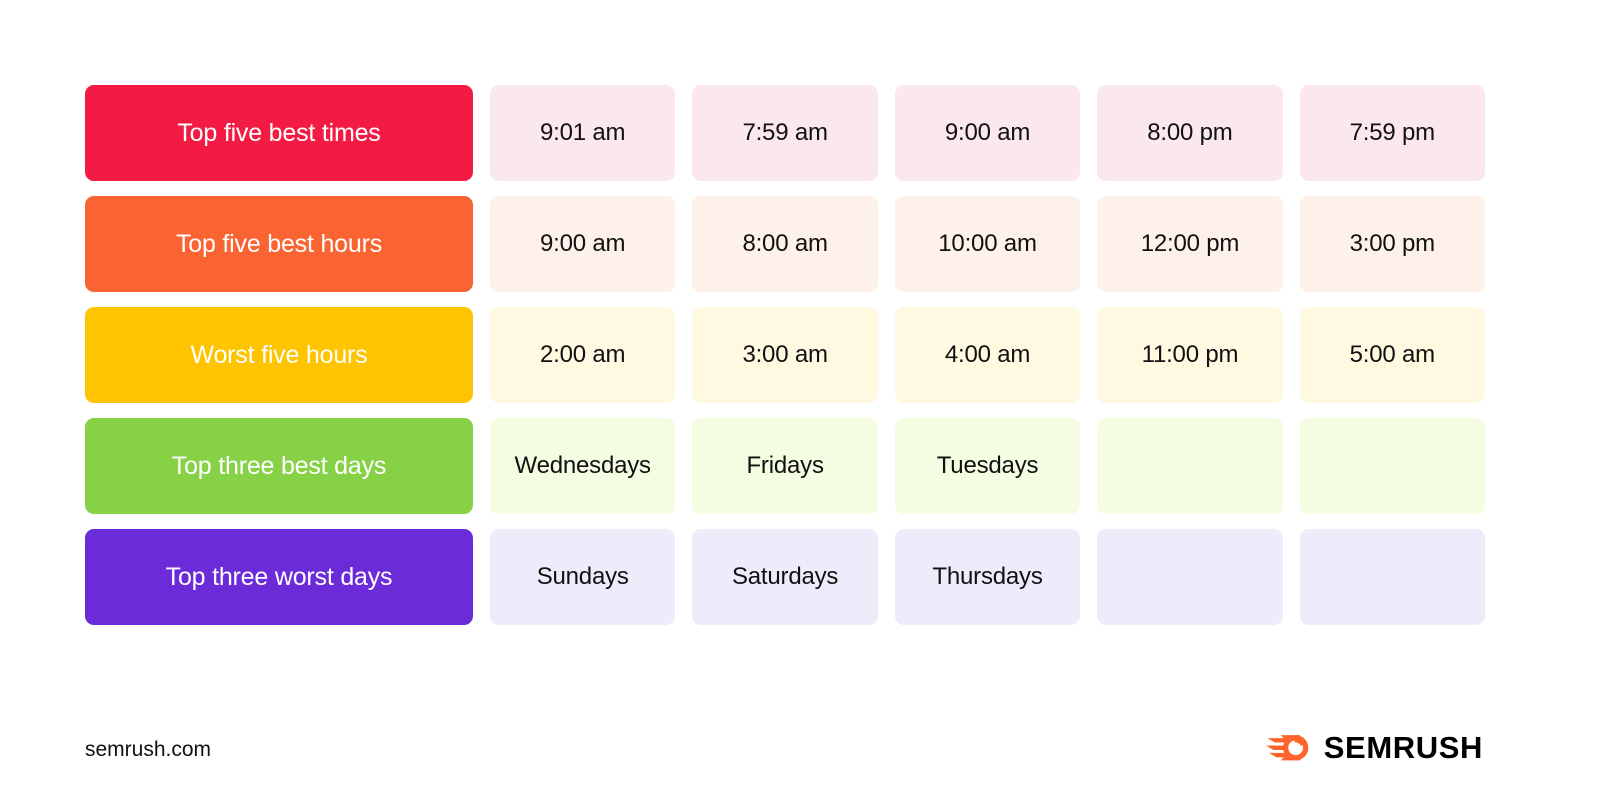  What do you see at coordinates (583, 466) in the screenshot?
I see `table-cell: Wednesdays` at bounding box center [583, 466].